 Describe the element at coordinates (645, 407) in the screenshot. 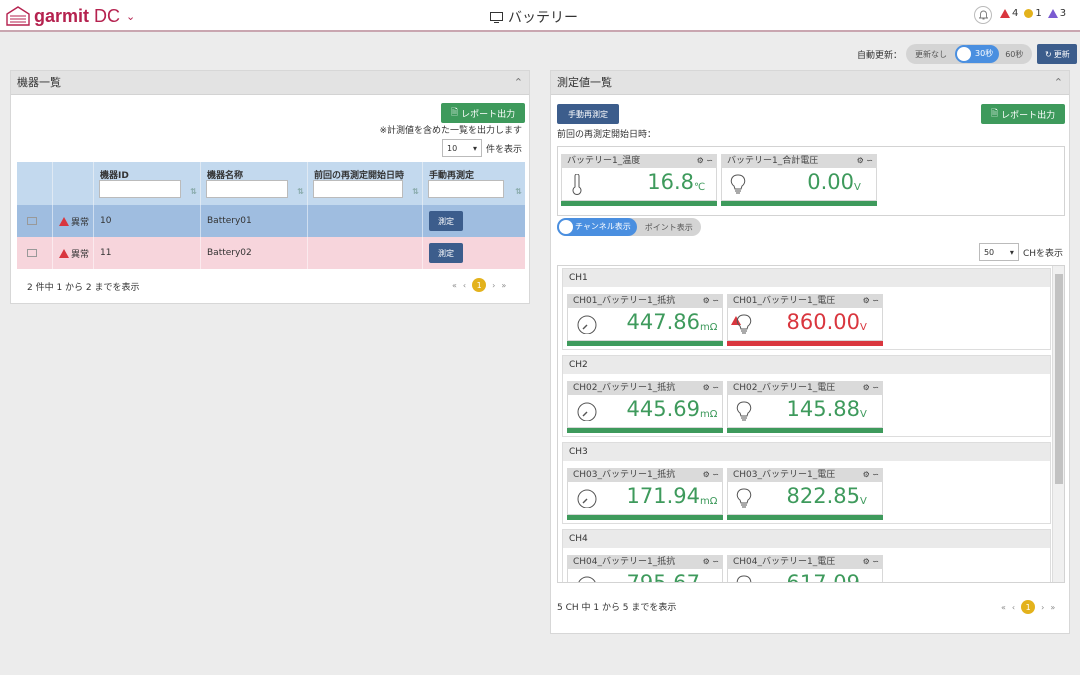

I see `measure-tile: CH02_バッテリー1_抵抗 ⚙ ∽ 445.69 mΩ` at that location.